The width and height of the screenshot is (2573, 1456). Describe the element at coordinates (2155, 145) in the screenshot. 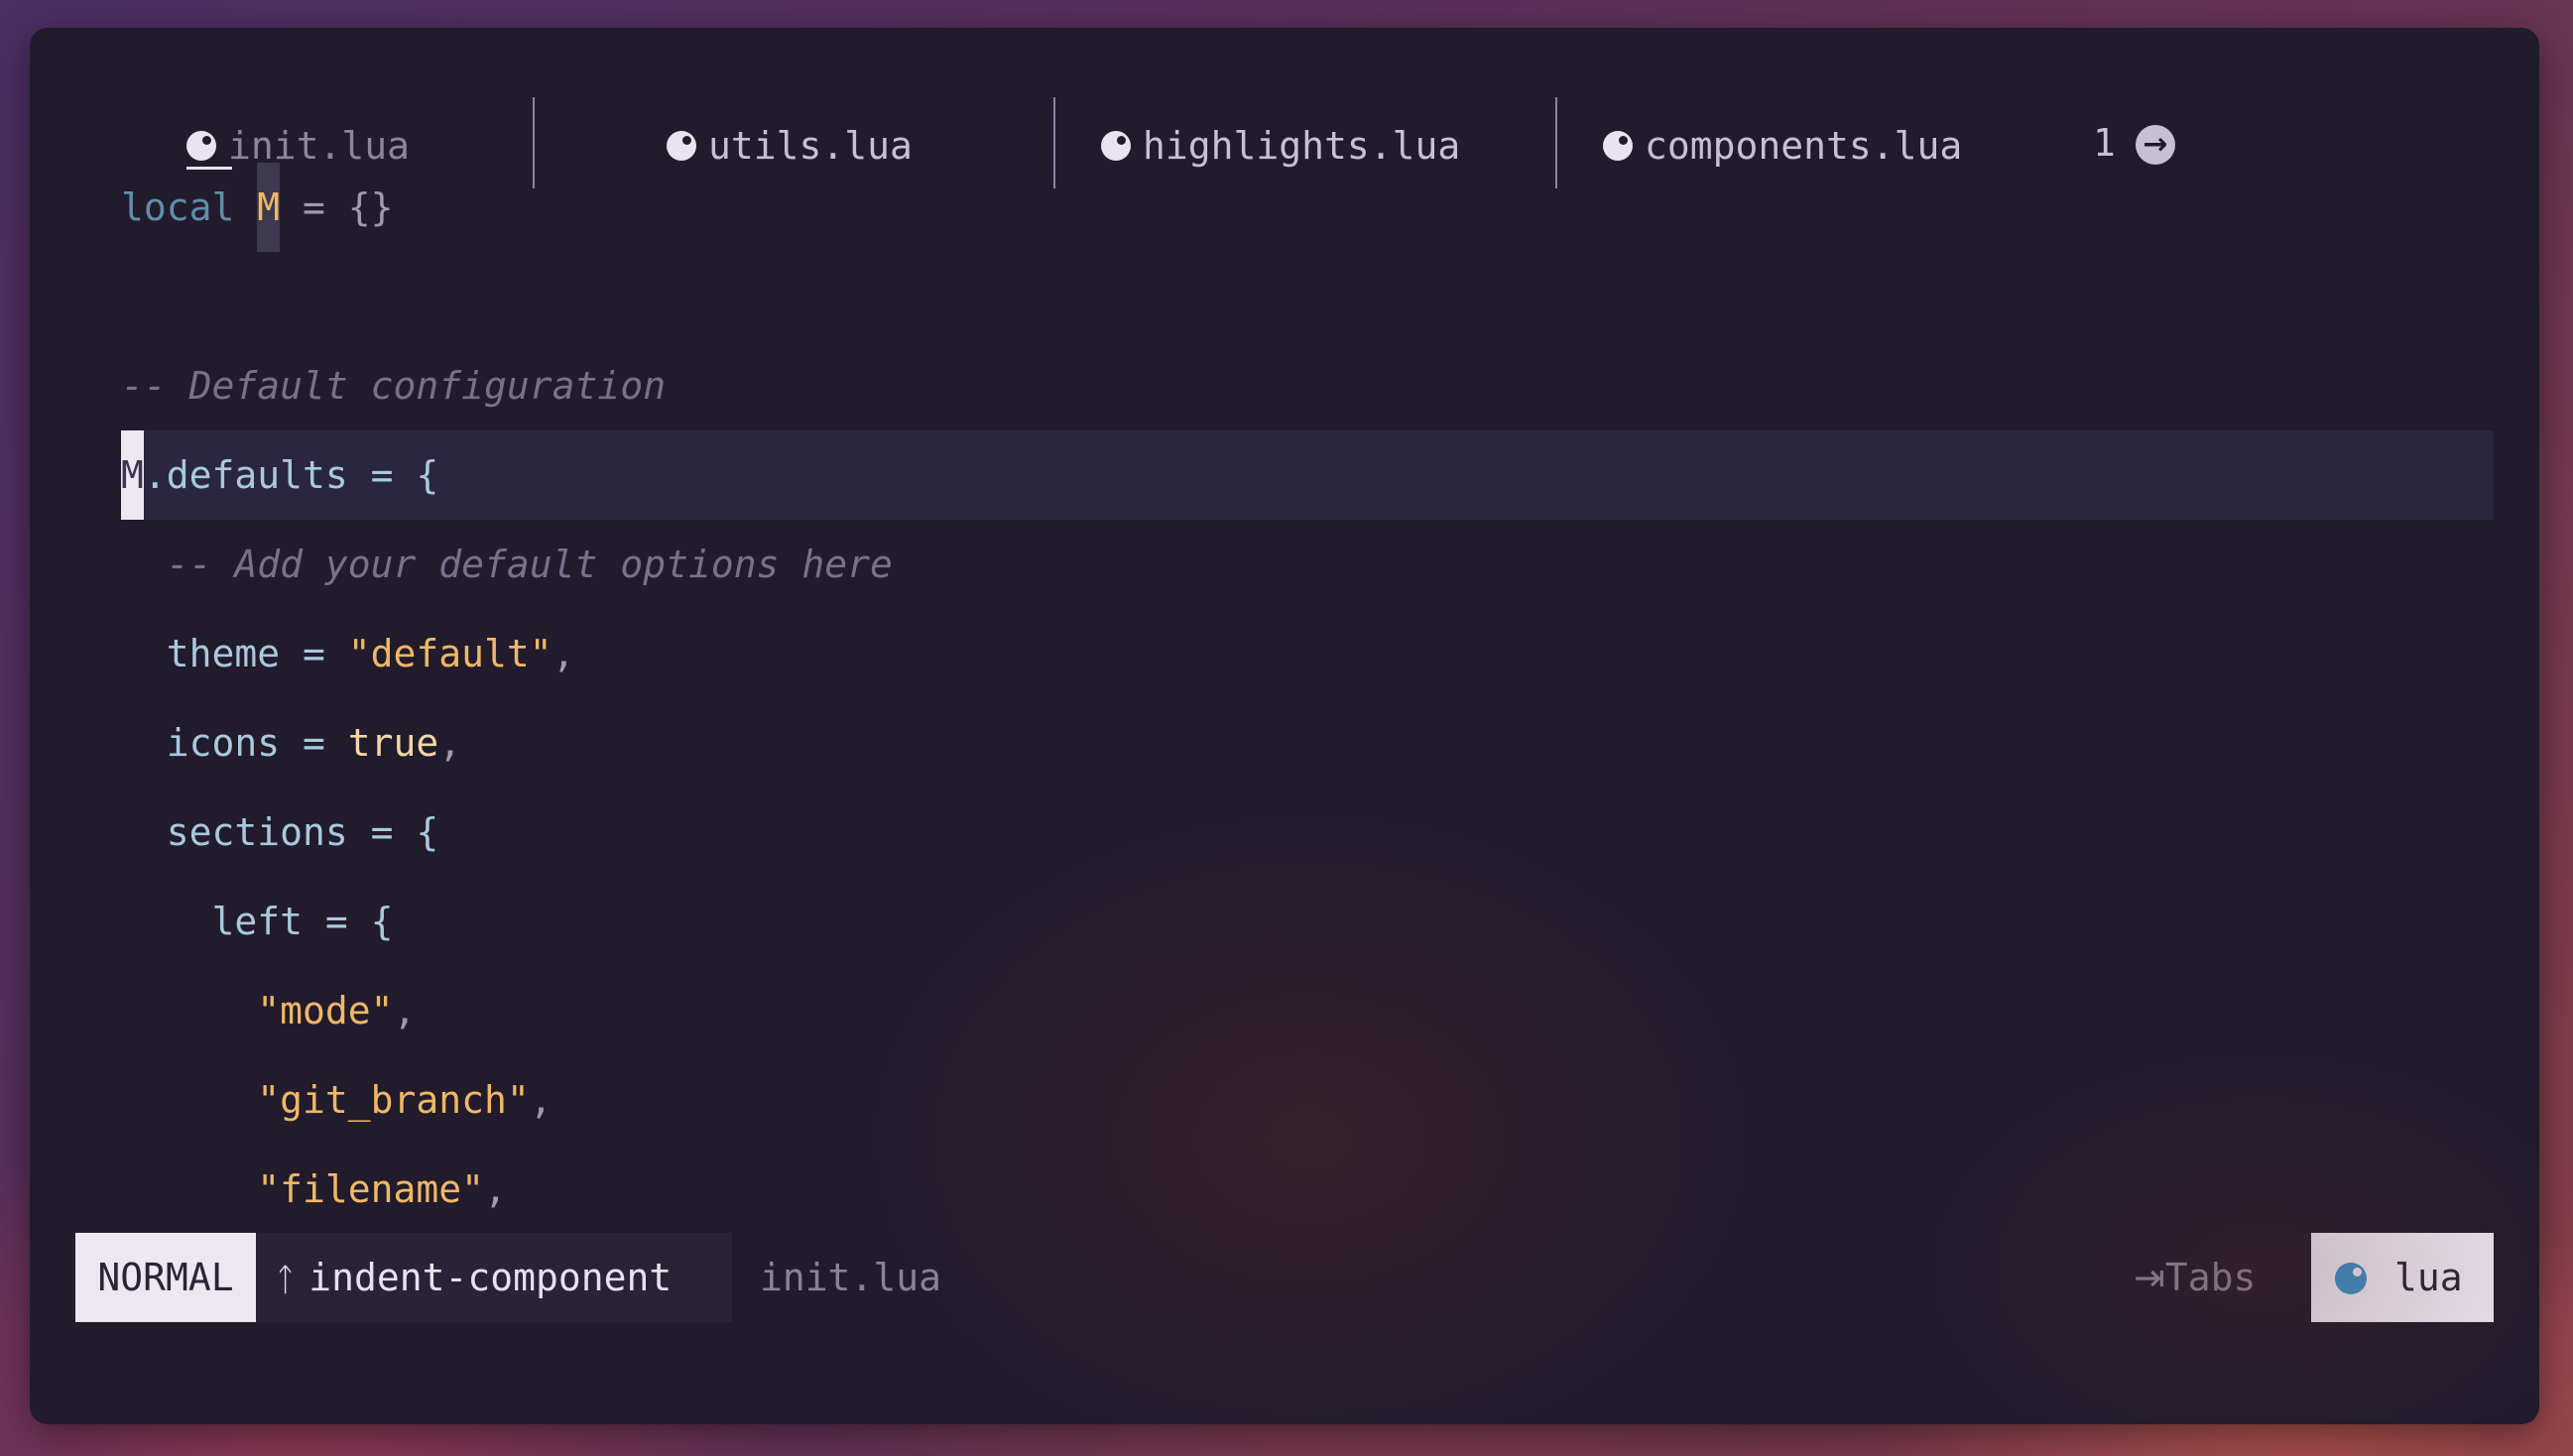

I see `arrow-right-circle-icon: →` at that location.